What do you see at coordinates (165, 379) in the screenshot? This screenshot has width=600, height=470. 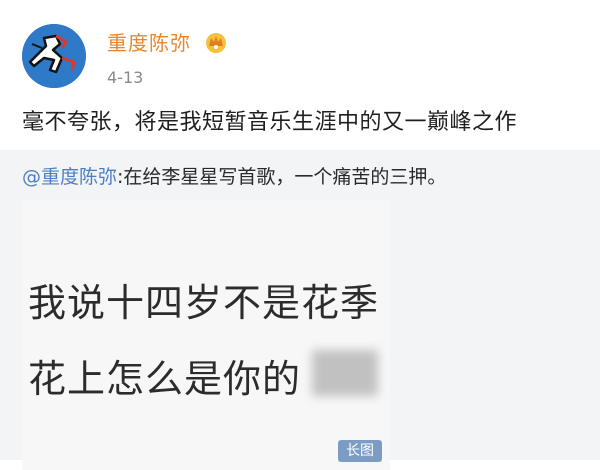 I see `image-text-line-2: 花上怎么是你的` at bounding box center [165, 379].